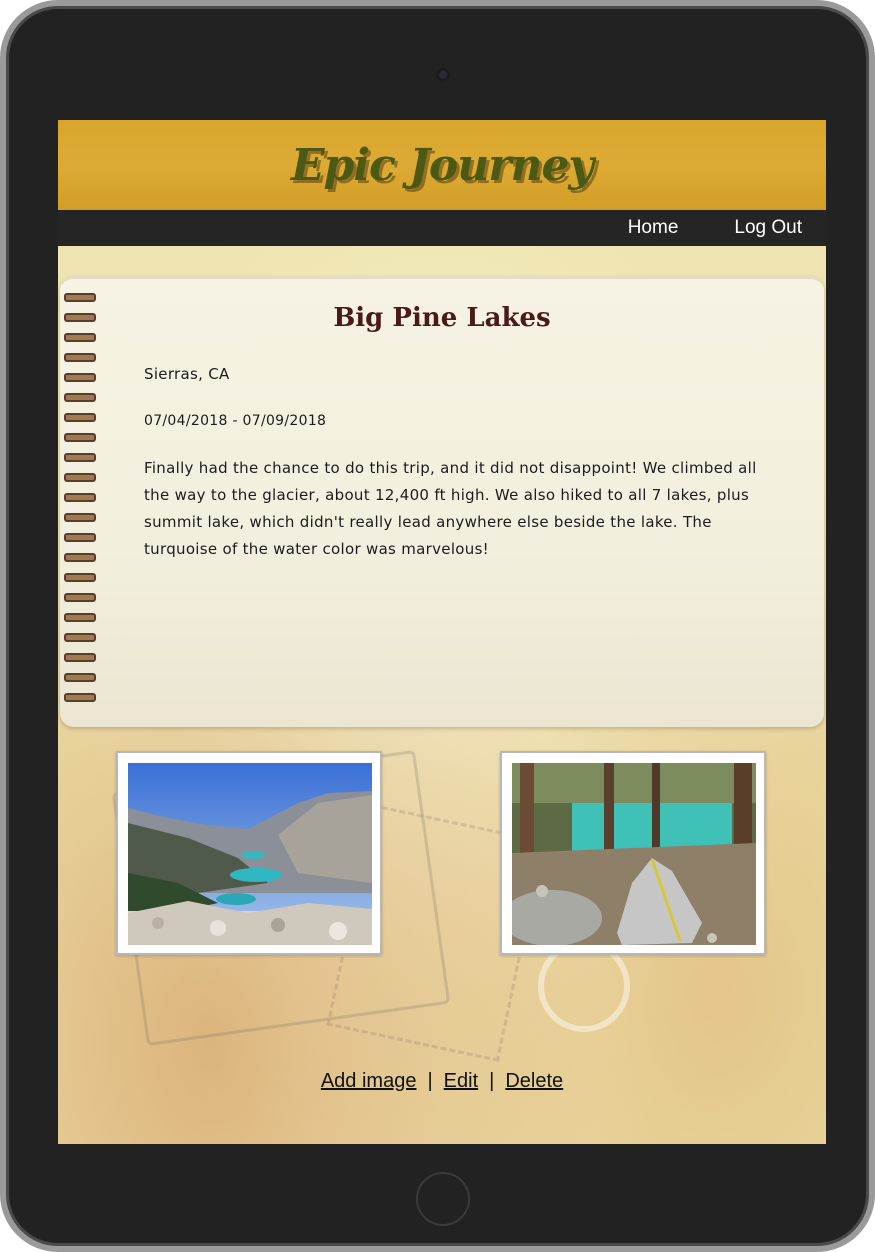  I want to click on spiral-binding, so click(78, 502).